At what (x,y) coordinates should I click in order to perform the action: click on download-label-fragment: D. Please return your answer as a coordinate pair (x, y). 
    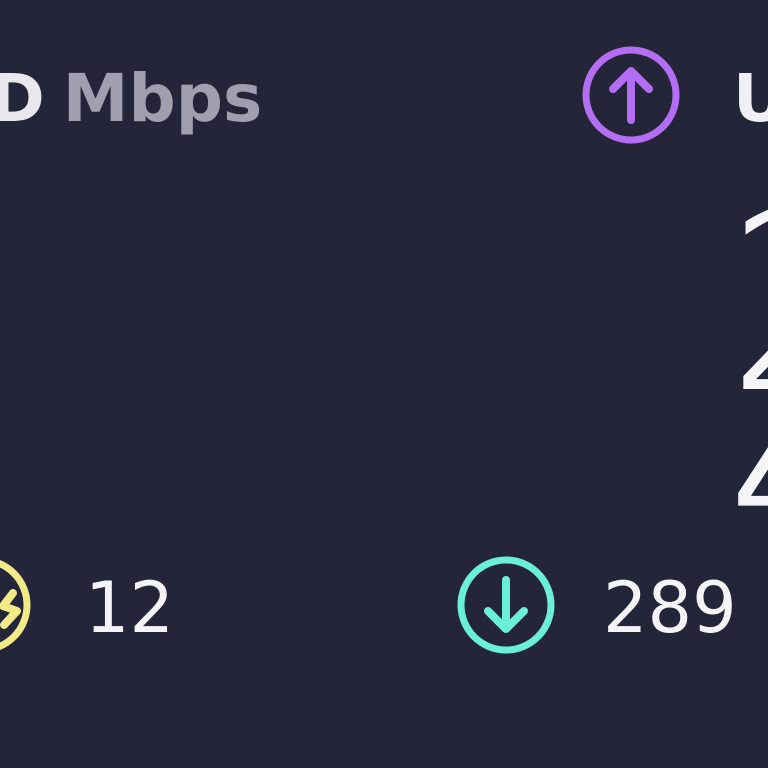
    Looking at the image, I should click on (22, 98).